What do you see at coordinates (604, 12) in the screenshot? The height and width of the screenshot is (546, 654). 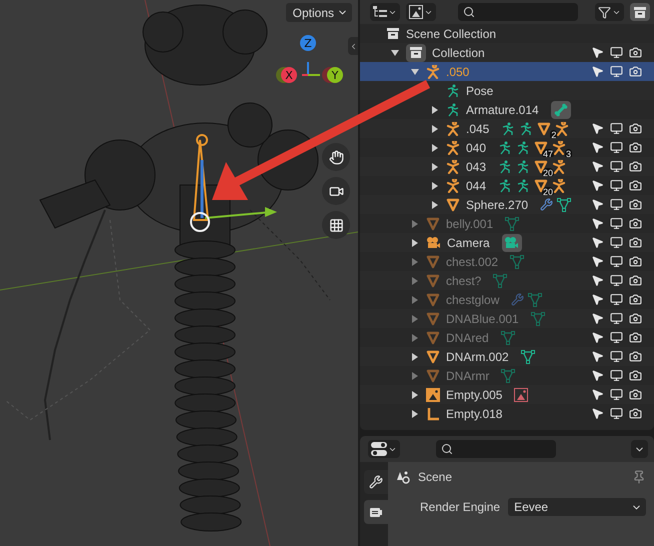 I see `filter-icon` at bounding box center [604, 12].